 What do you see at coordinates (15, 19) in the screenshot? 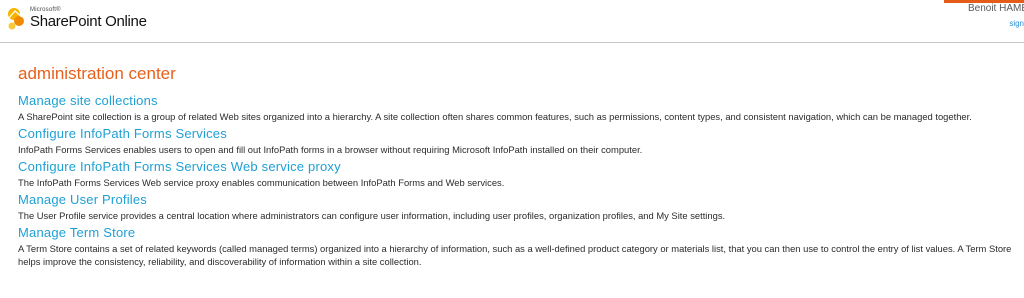
I see `sharepoint-logo-icon` at bounding box center [15, 19].